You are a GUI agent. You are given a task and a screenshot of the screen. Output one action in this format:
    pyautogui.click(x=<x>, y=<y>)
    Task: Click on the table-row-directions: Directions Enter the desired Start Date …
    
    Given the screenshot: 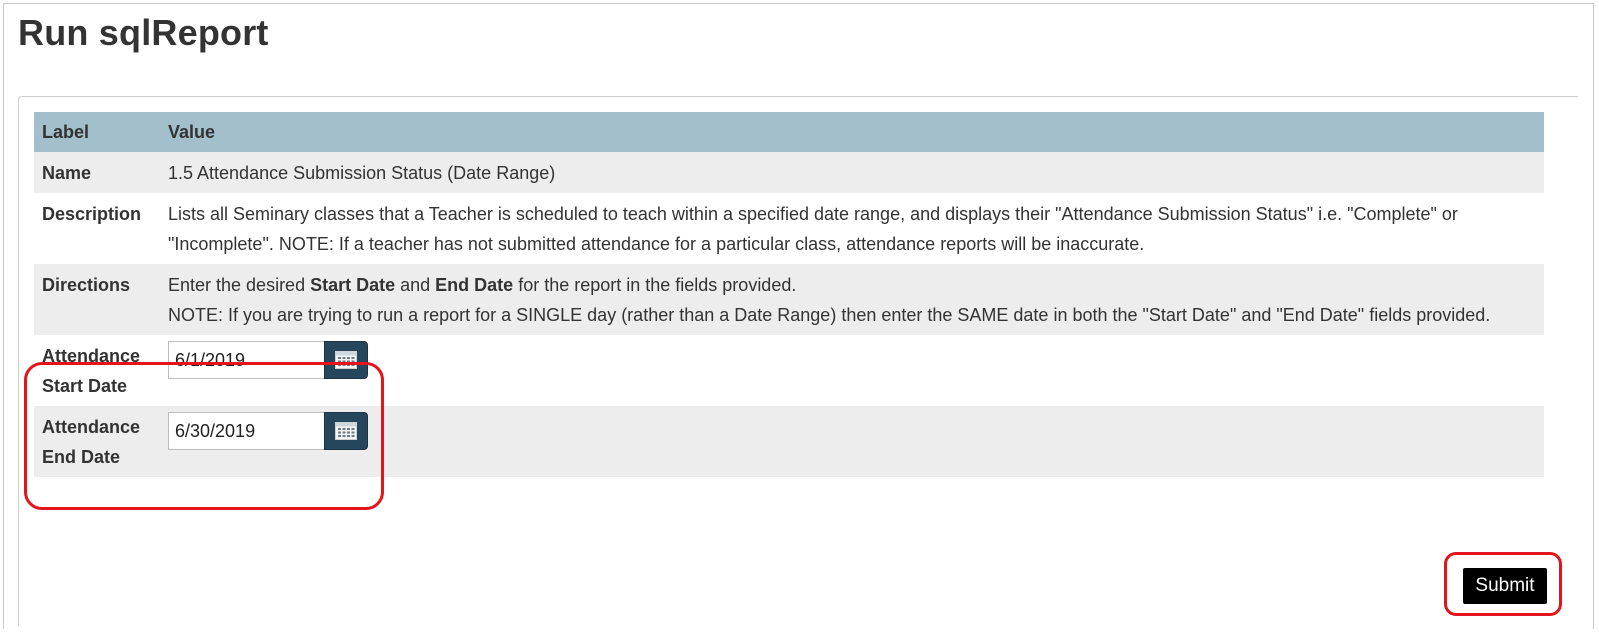 What is the action you would take?
    pyautogui.click(x=789, y=299)
    